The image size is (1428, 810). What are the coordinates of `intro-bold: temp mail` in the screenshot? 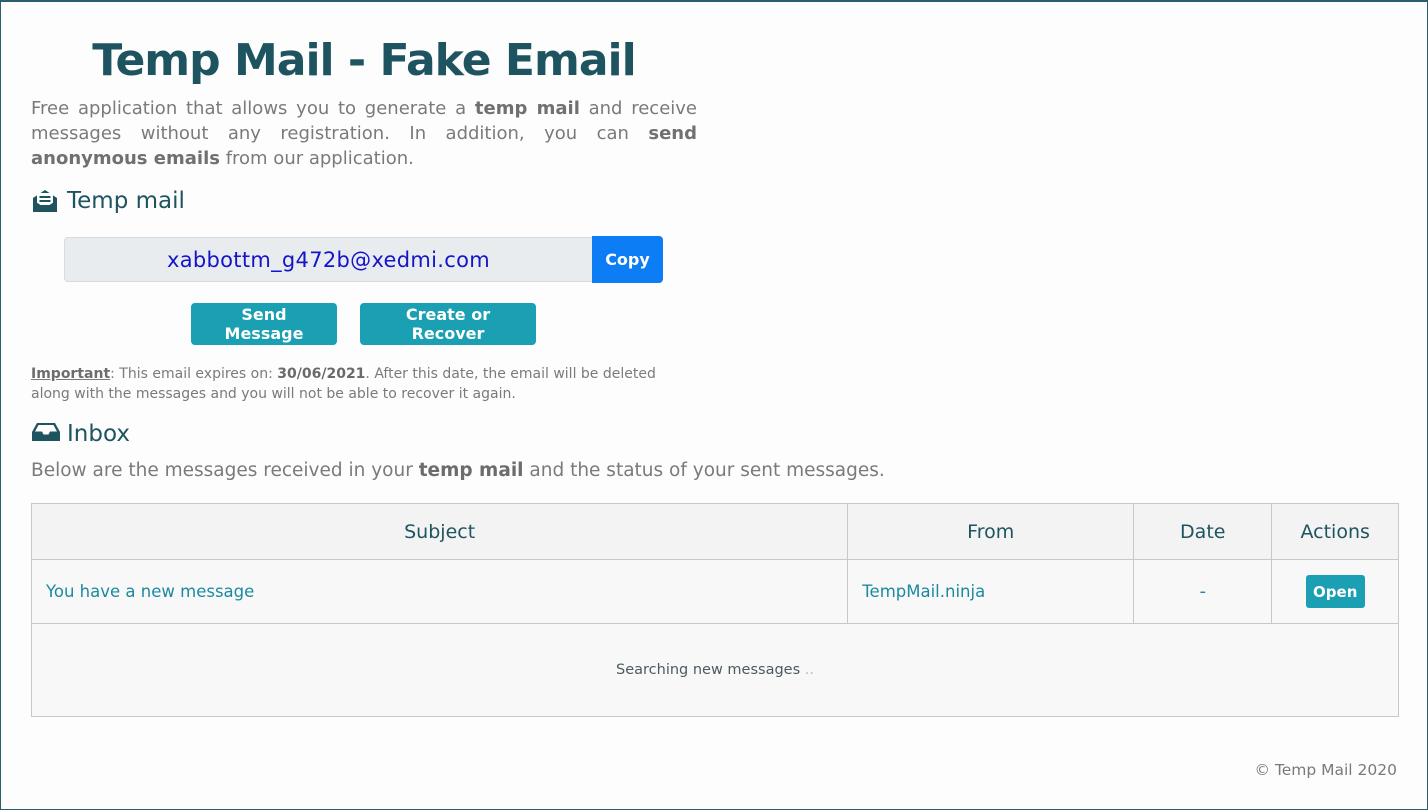 It's located at (527, 108).